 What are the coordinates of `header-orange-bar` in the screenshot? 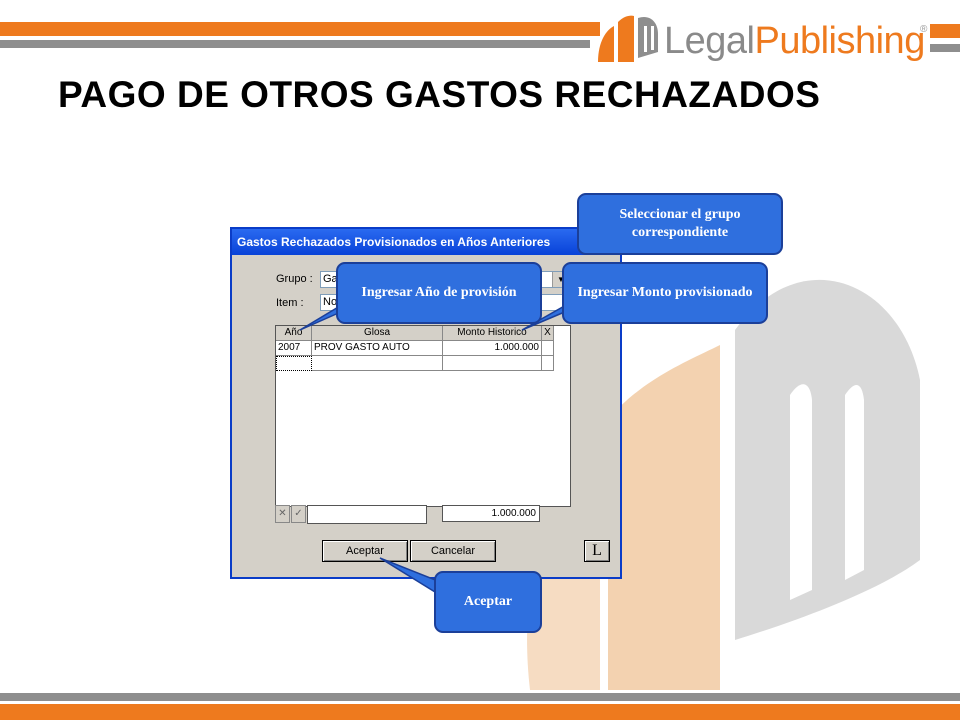 It's located at (300, 29).